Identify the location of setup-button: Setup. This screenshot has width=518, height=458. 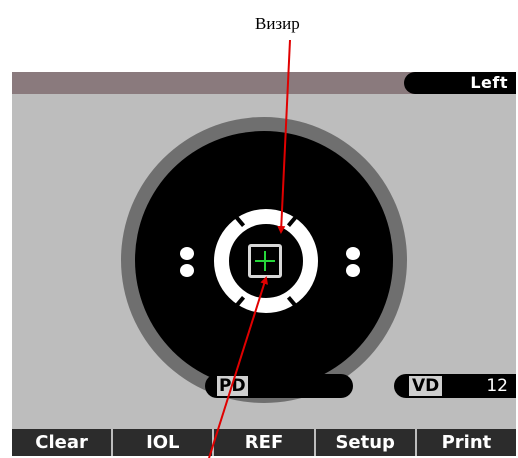
(365, 442).